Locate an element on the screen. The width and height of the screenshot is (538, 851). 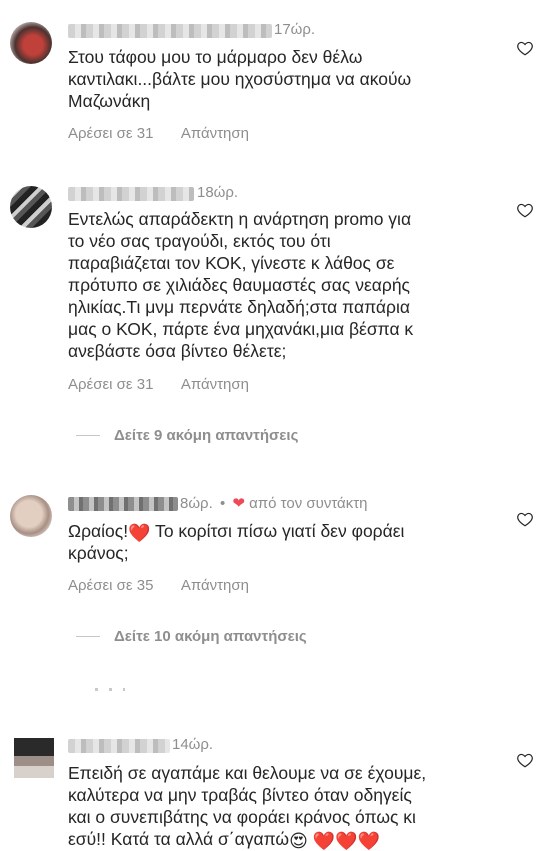
comment-timestamp: 17ώρ. is located at coordinates (295, 29).